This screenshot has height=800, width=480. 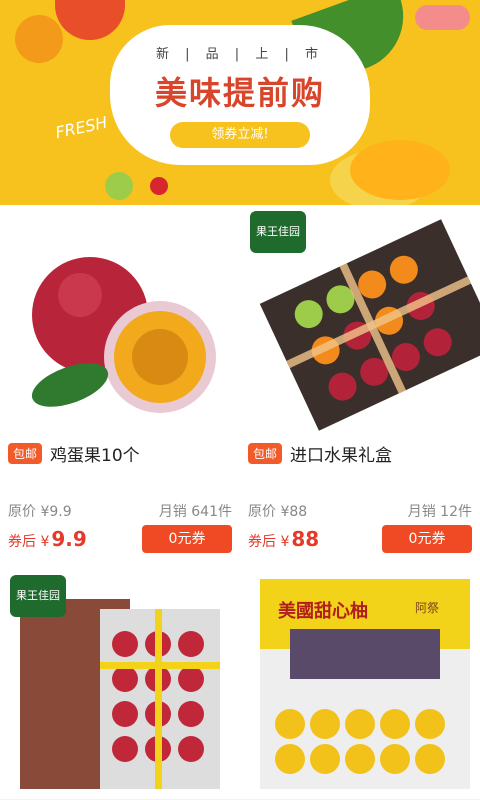 I want to click on orange-decor, so click(x=39, y=39).